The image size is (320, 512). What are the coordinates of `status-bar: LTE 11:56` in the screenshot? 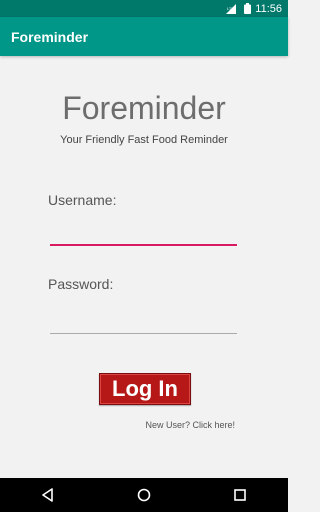 It's located at (144, 8).